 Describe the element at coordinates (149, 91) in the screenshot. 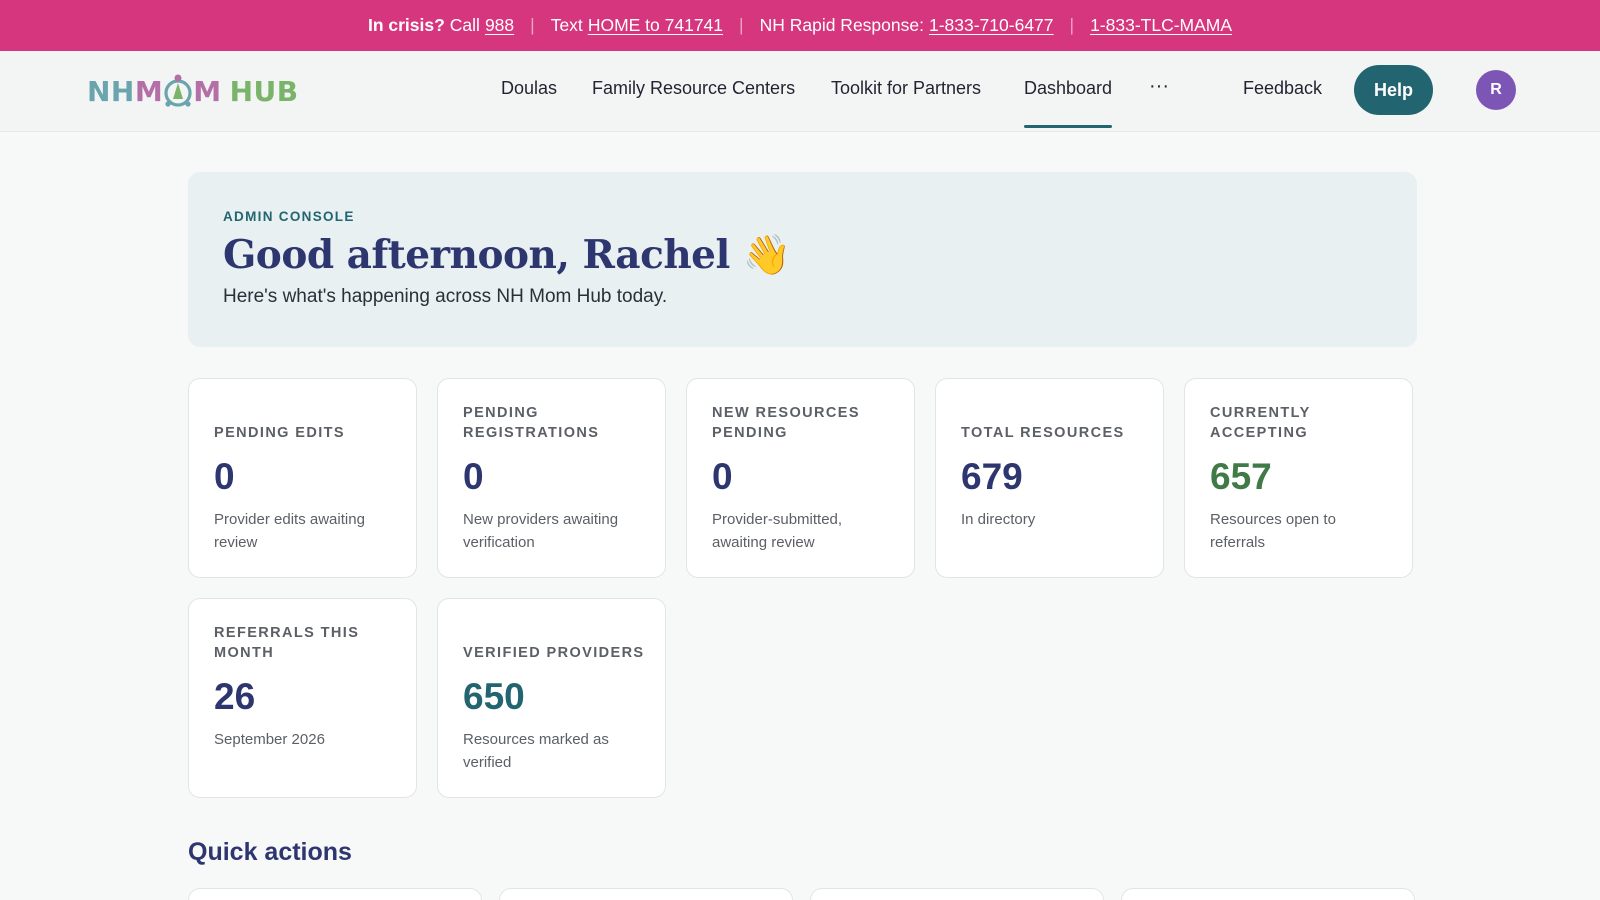

I see `logo-letter-m1: M` at that location.